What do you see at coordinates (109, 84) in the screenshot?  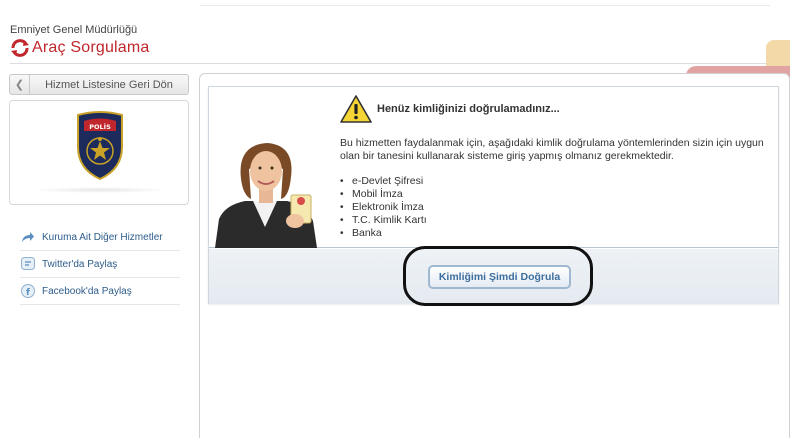 I see `back-button-label: Hizmet Listesine Geri Dön` at bounding box center [109, 84].